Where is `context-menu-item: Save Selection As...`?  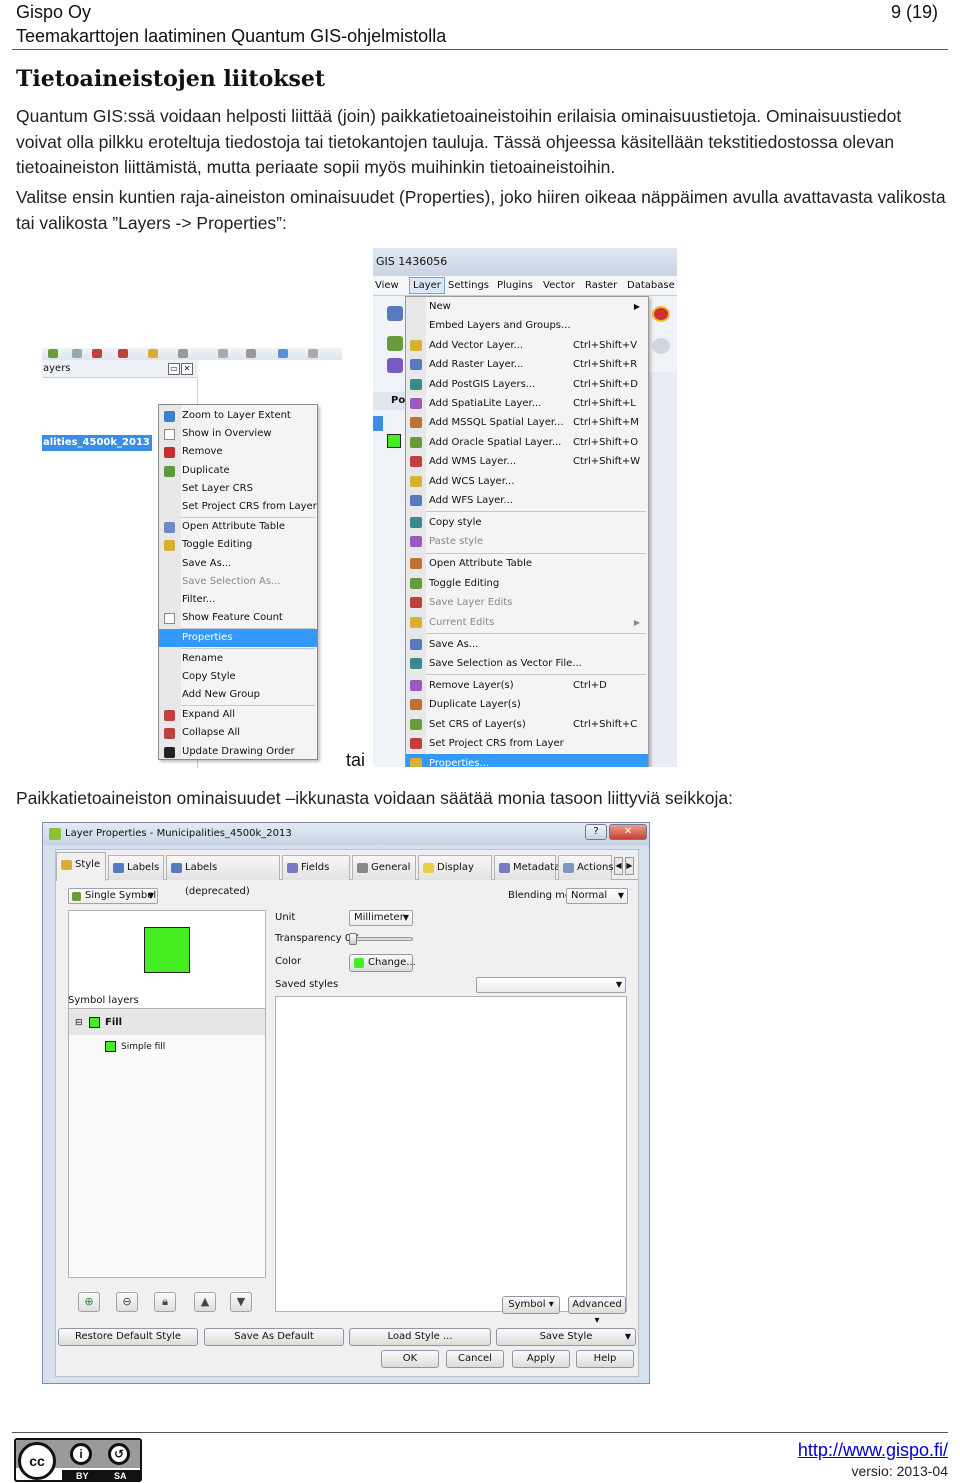
context-menu-item: Save Selection As... is located at coordinates (238, 582).